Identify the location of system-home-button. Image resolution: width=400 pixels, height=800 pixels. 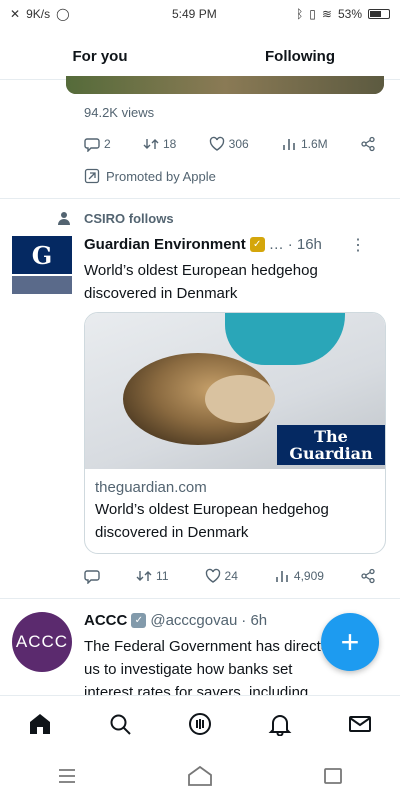
(200, 776).